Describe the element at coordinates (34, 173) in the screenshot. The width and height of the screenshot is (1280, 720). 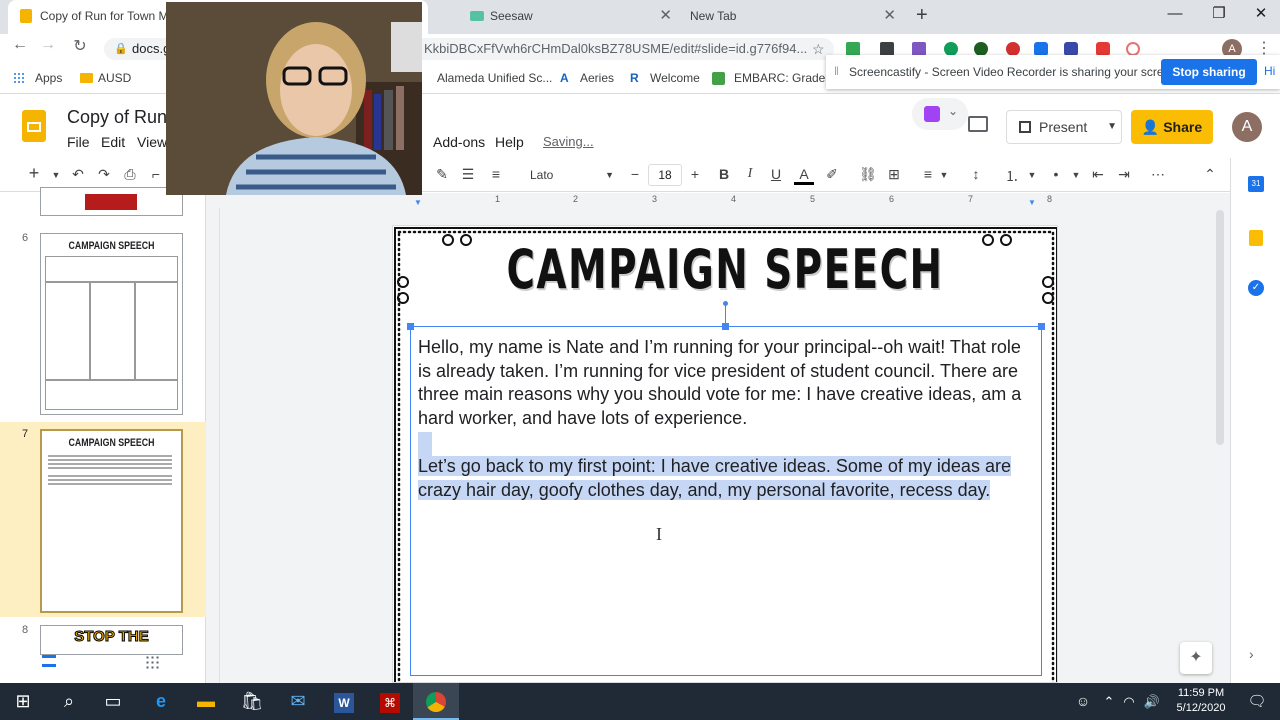
I see `new-slide-icon: +` at that location.